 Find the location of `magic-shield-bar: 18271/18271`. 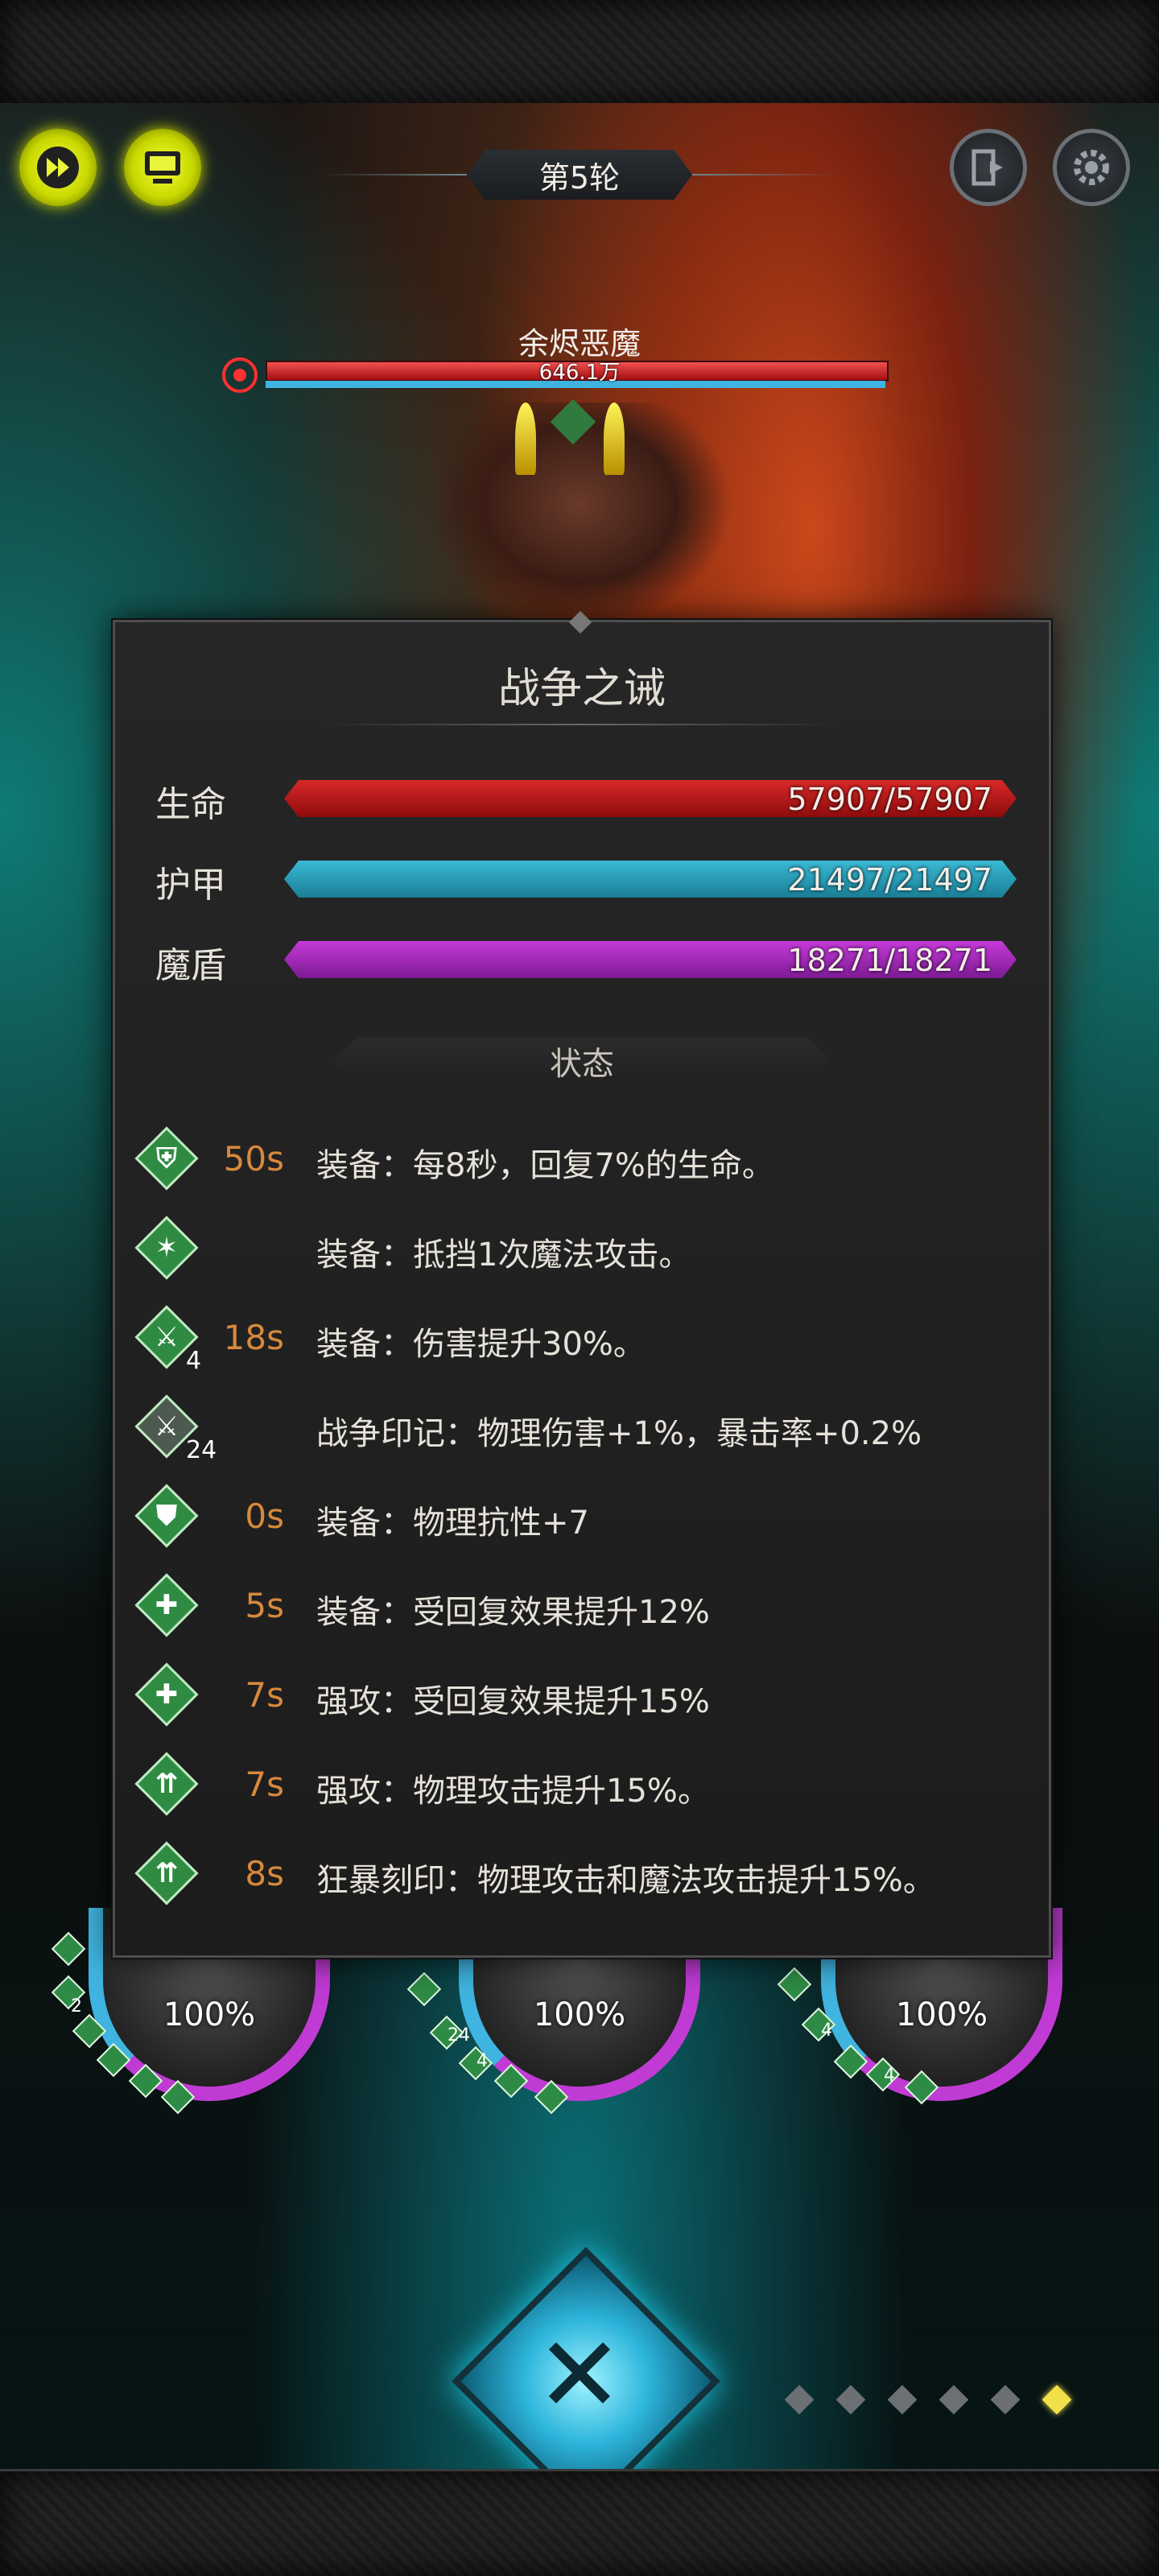

magic-shield-bar: 18271/18271 is located at coordinates (650, 959).